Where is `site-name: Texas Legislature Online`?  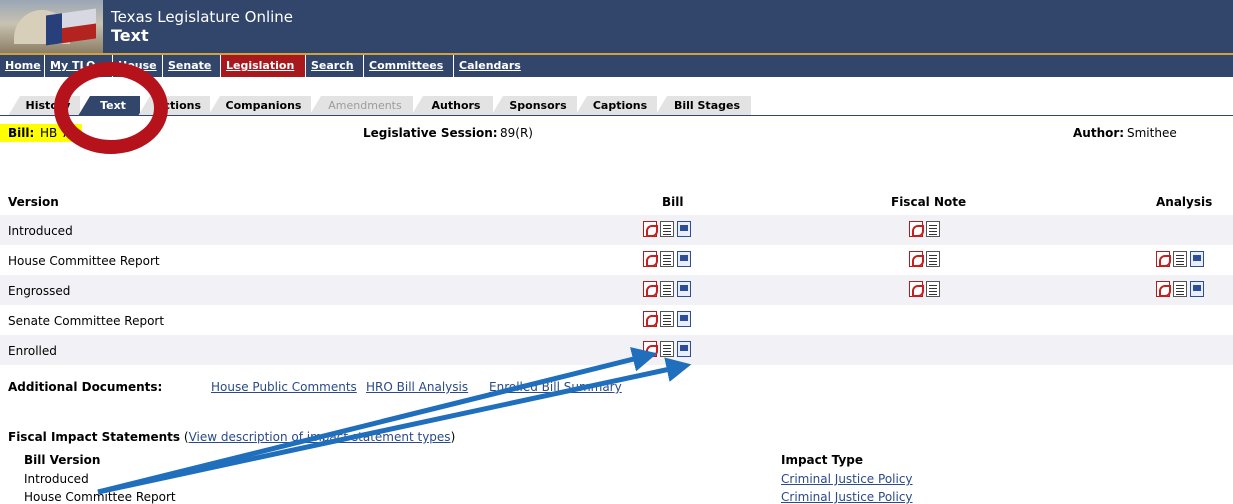
site-name: Texas Legislature Online is located at coordinates (202, 17).